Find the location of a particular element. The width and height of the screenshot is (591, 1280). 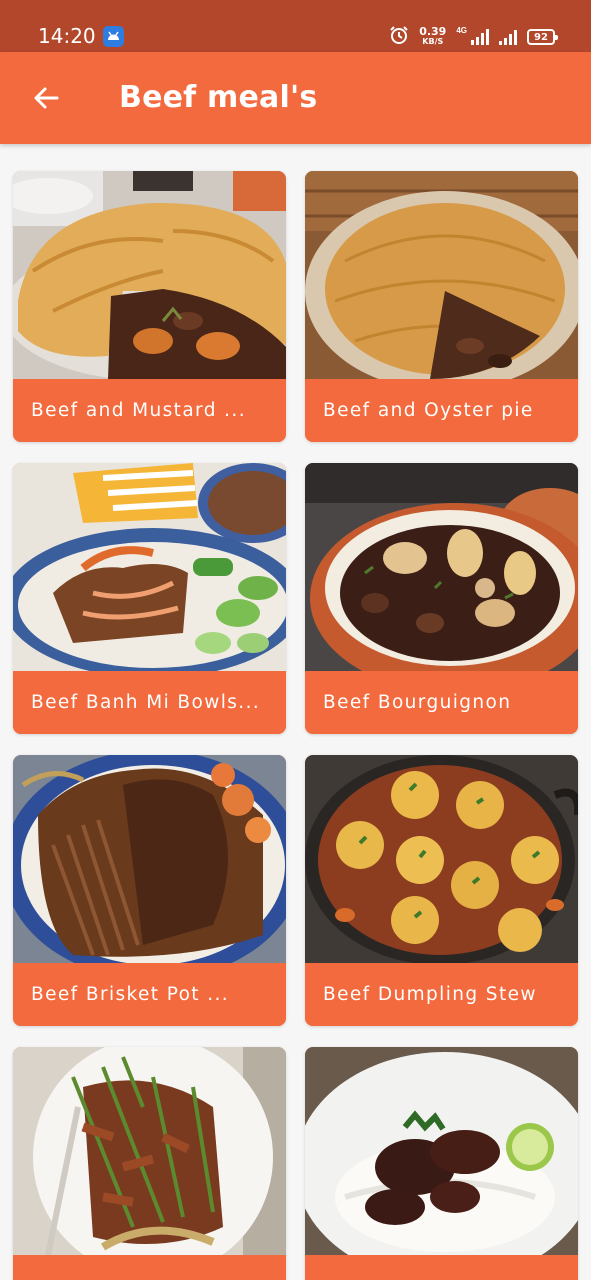

battery-level: 92 is located at coordinates (541, 37).